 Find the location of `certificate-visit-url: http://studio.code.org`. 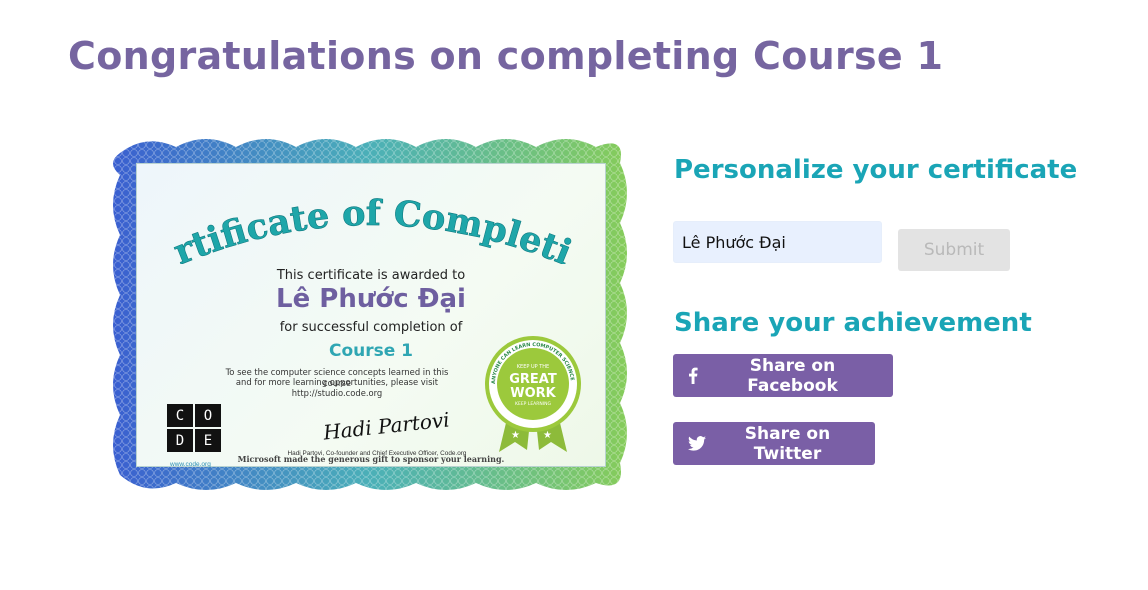

certificate-visit-url: http://studio.code.org is located at coordinates (337, 393).